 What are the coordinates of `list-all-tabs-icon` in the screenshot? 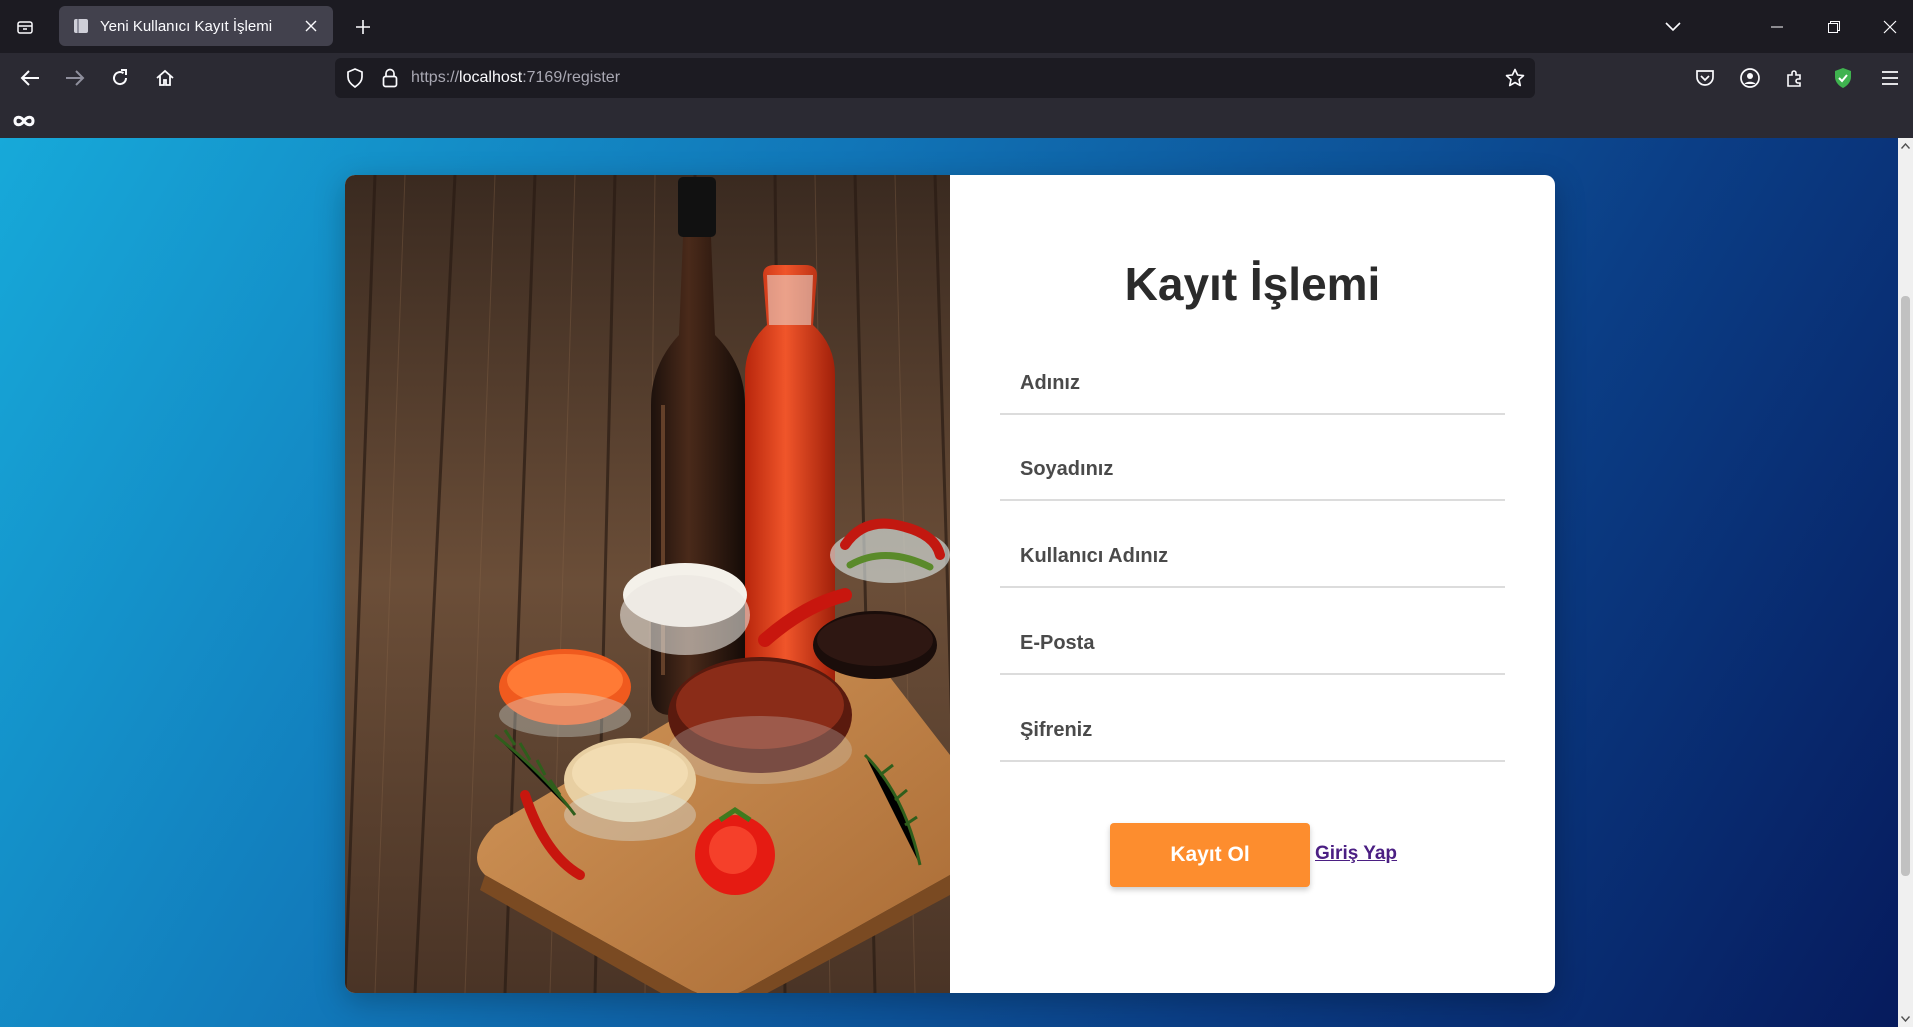 It's located at (25, 27).